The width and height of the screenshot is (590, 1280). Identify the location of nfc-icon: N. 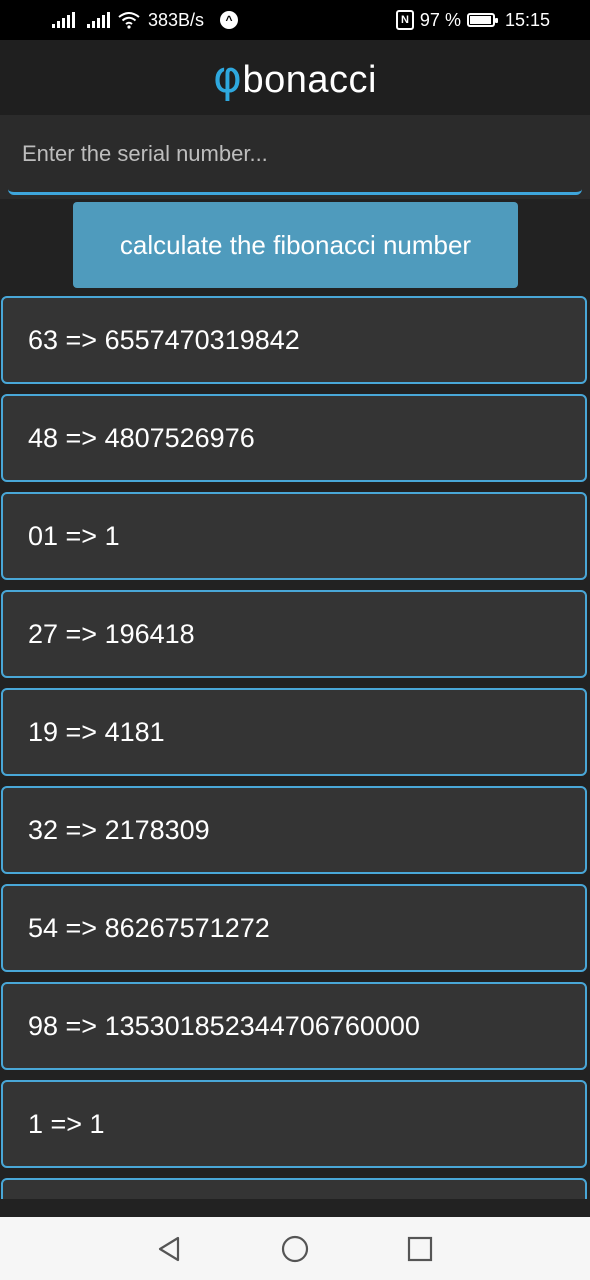
(404, 20).